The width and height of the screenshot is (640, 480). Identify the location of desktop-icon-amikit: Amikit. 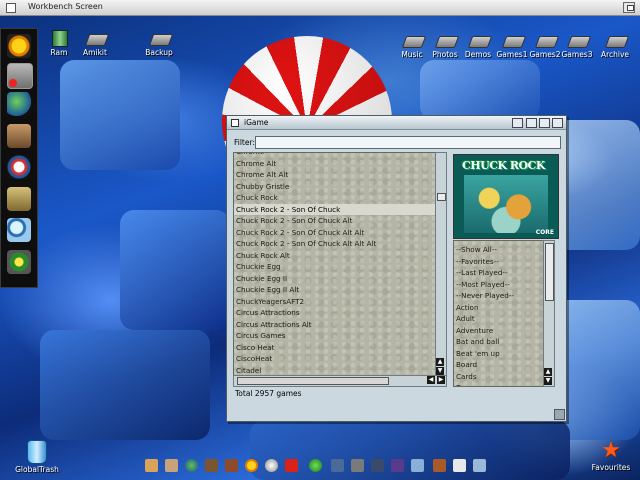
(95, 43).